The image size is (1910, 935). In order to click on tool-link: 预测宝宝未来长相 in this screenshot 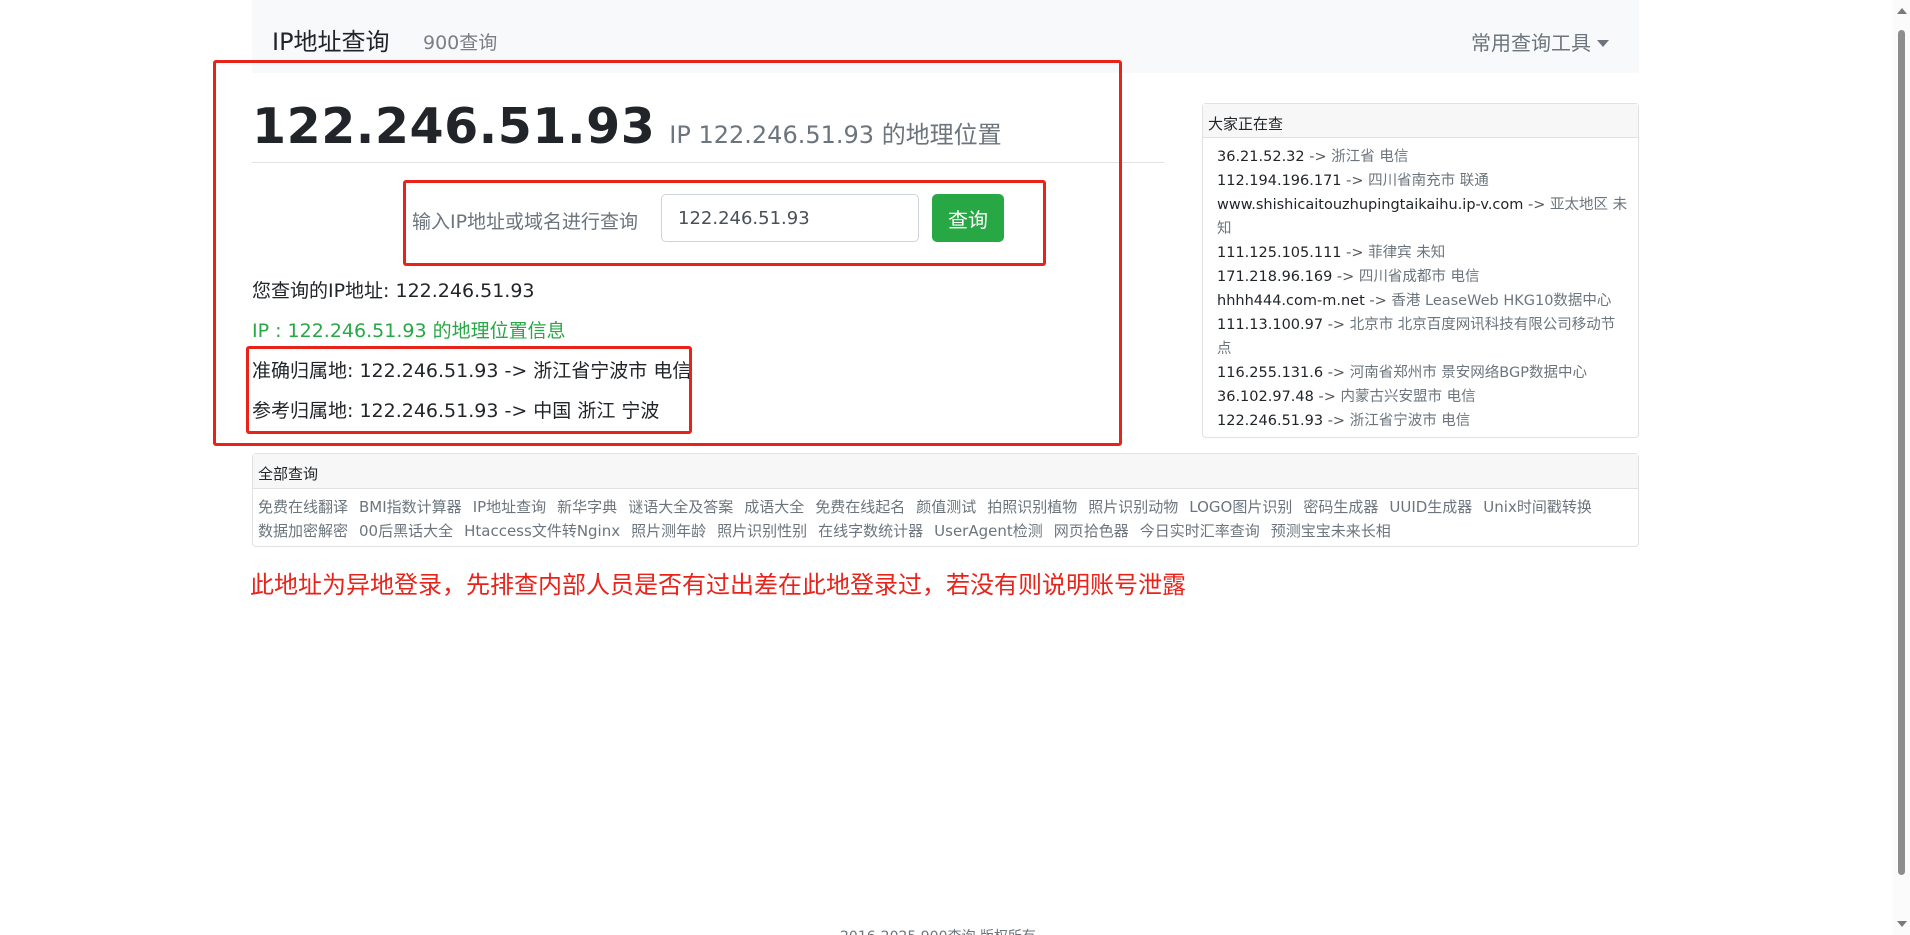, I will do `click(1331, 531)`.